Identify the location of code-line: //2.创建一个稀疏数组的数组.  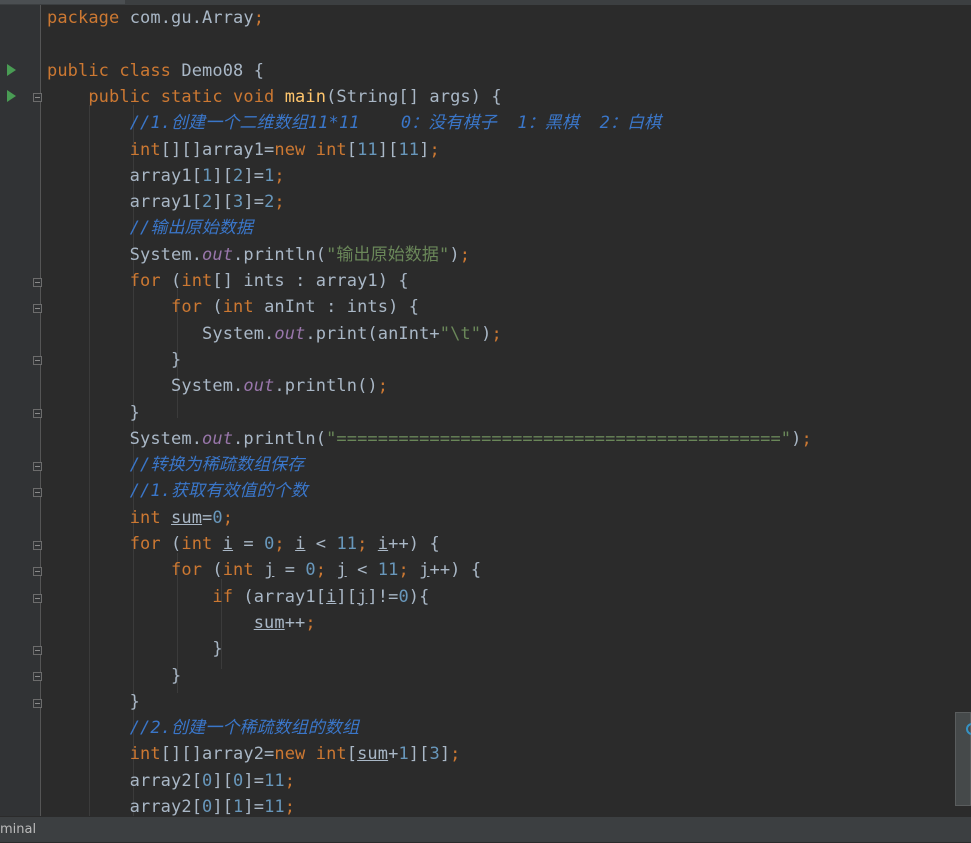
(203, 728).